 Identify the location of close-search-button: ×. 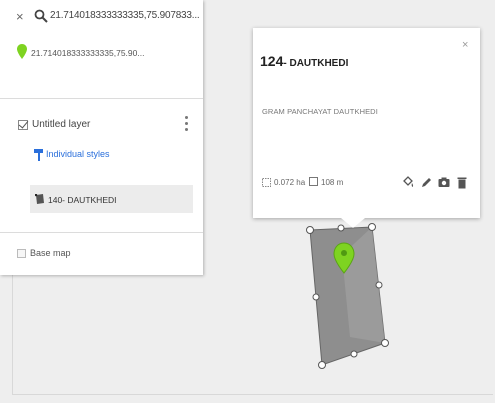
(20, 16).